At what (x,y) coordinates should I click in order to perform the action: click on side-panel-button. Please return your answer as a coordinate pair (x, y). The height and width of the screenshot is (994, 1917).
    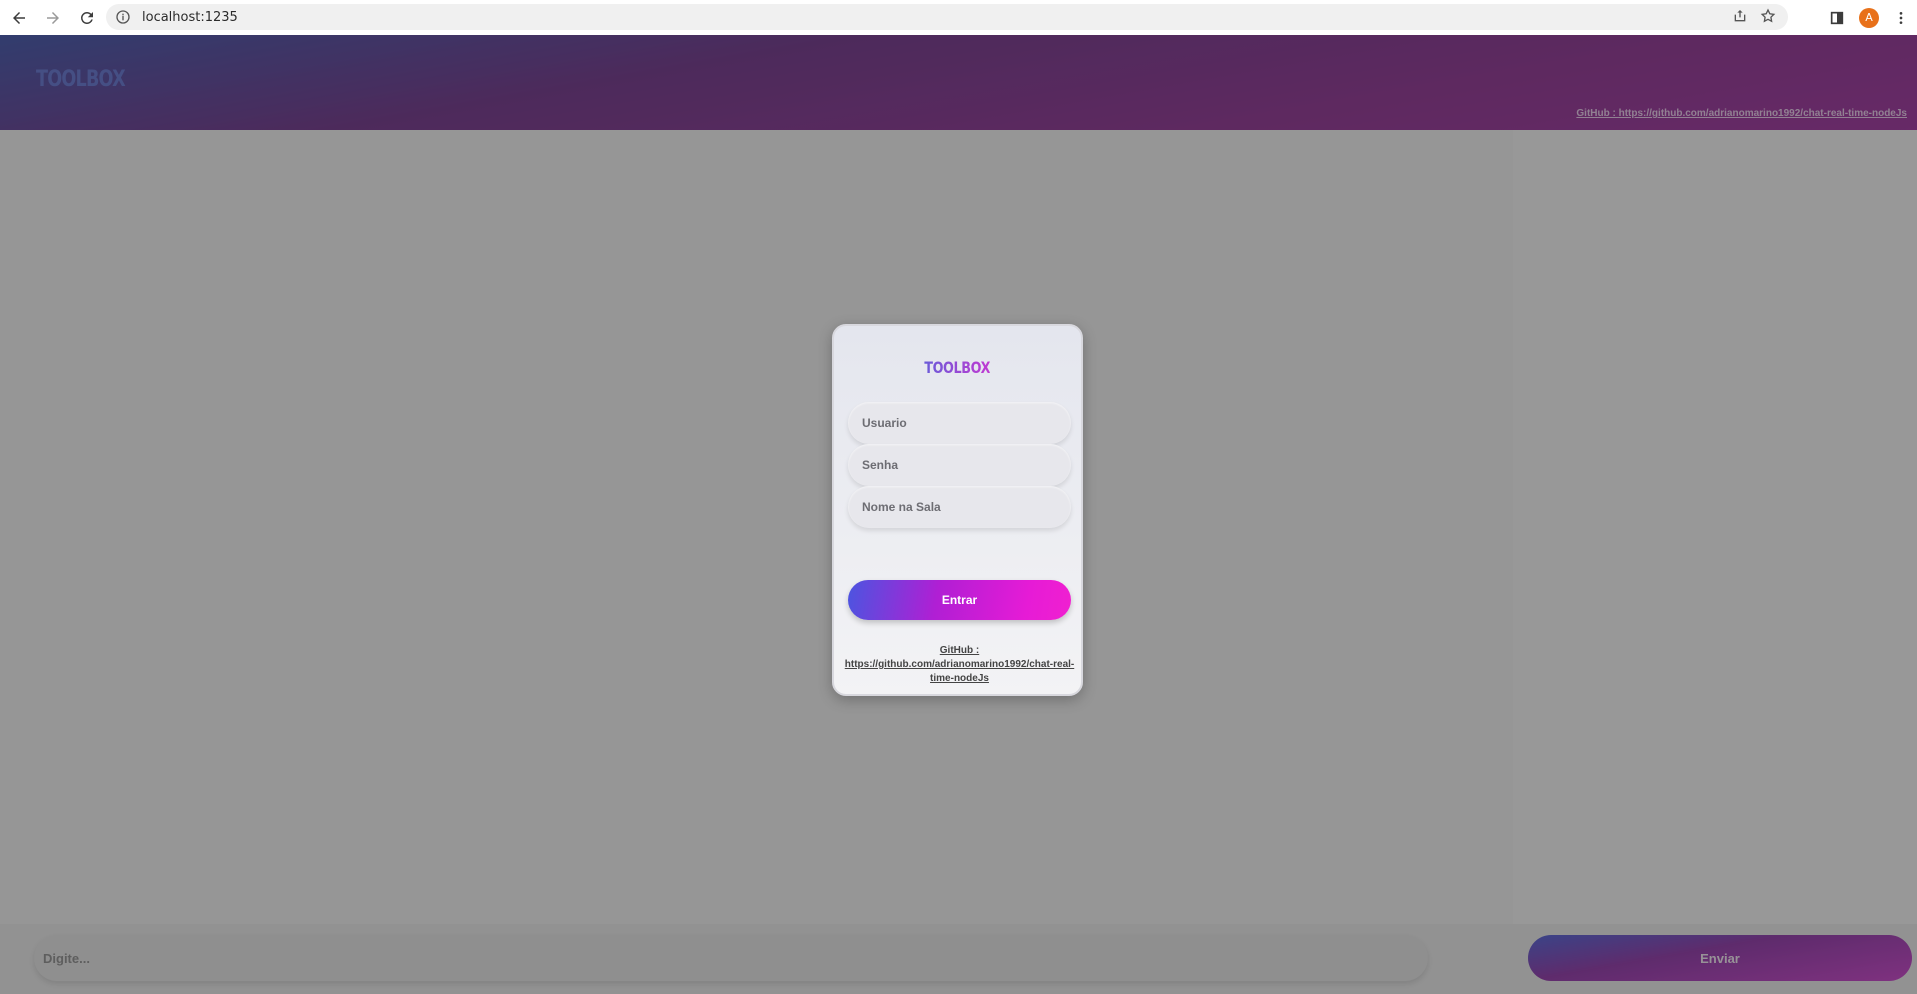
    Looking at the image, I should click on (1837, 18).